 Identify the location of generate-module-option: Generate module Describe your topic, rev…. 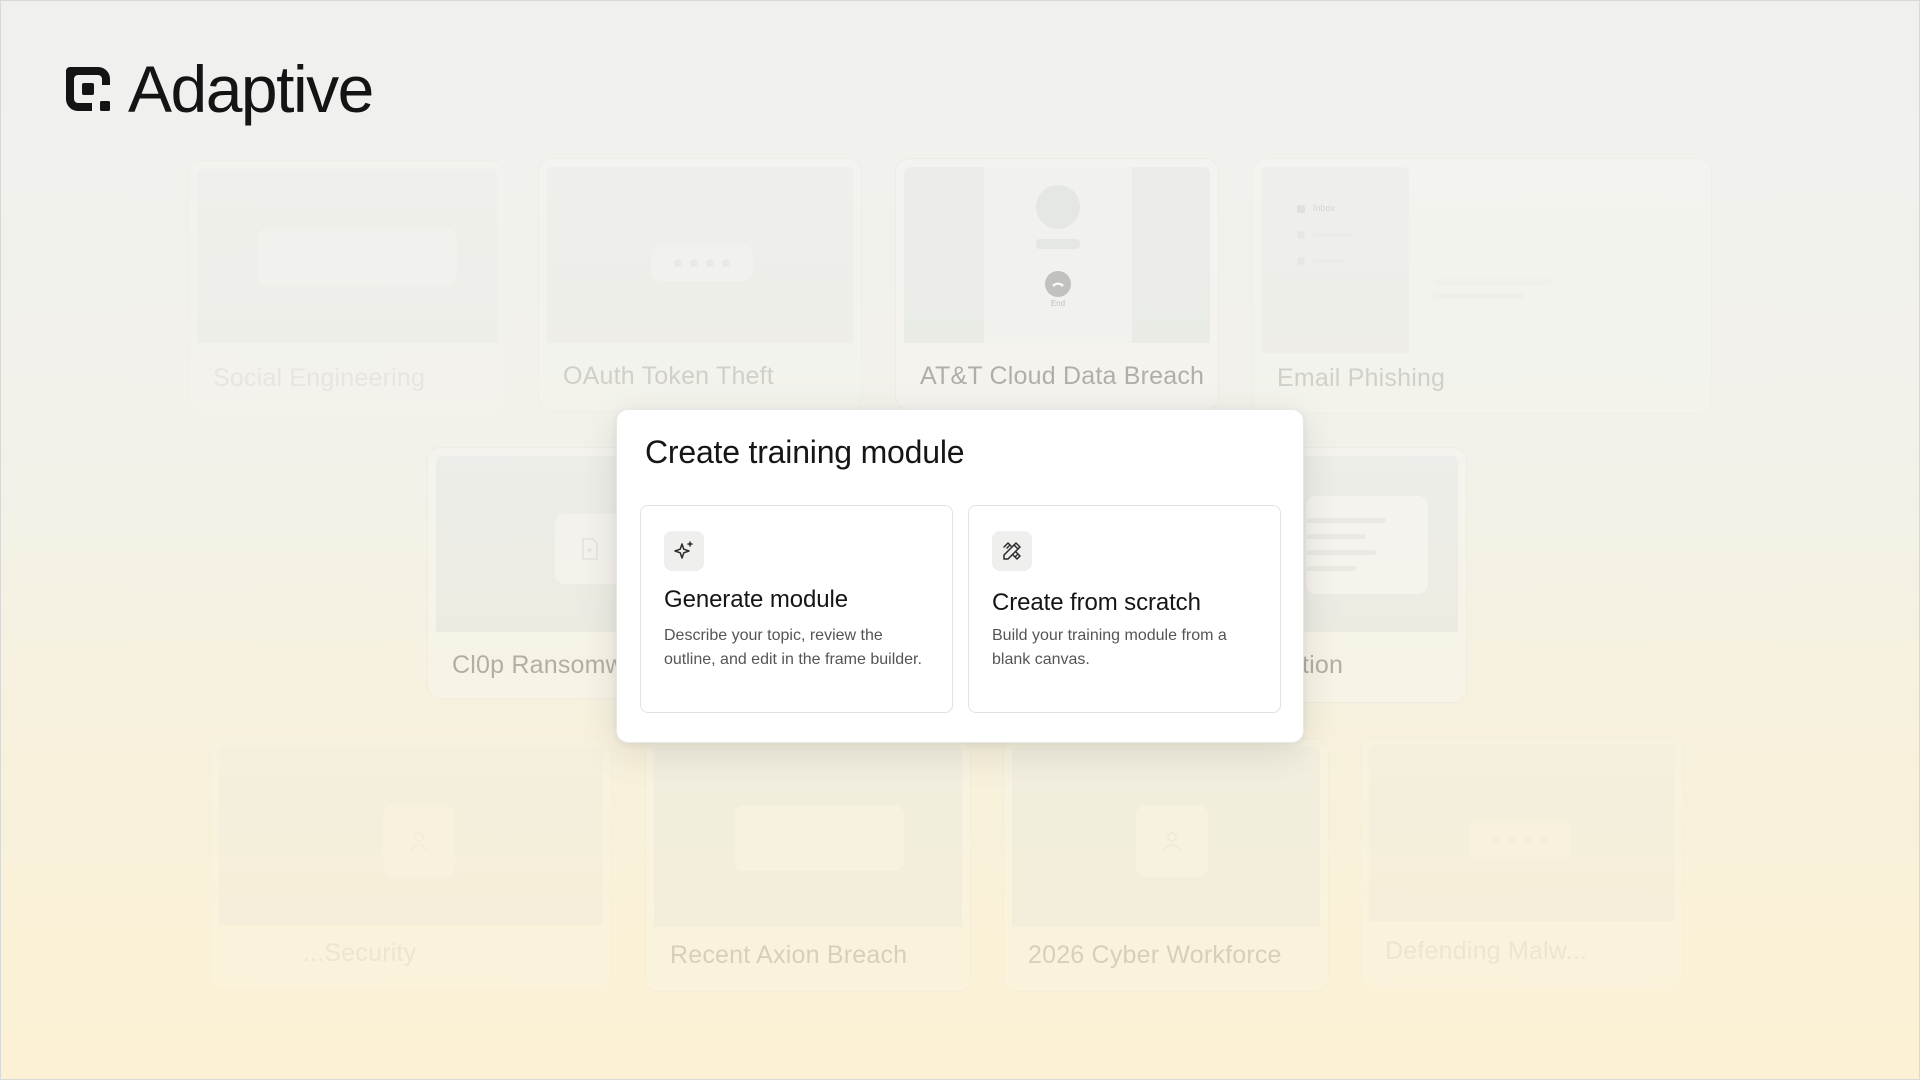
(796, 609).